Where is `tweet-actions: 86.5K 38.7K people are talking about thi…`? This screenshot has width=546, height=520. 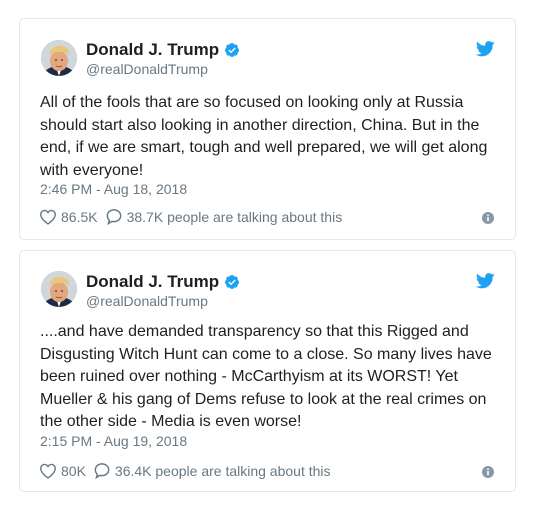 tweet-actions: 86.5K 38.7K people are talking about thi… is located at coordinates (190, 216).